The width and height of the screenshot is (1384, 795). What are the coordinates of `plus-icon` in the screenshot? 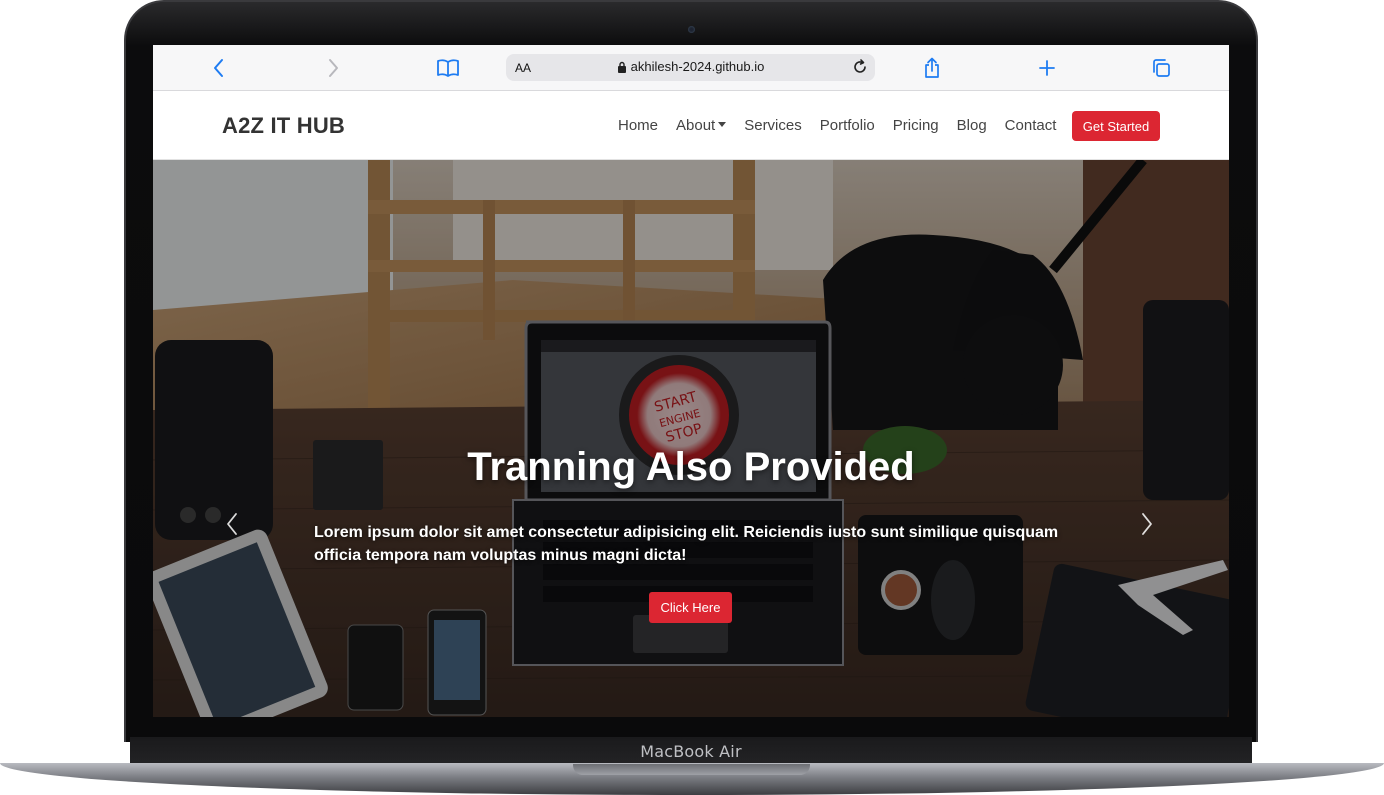 It's located at (1047, 68).